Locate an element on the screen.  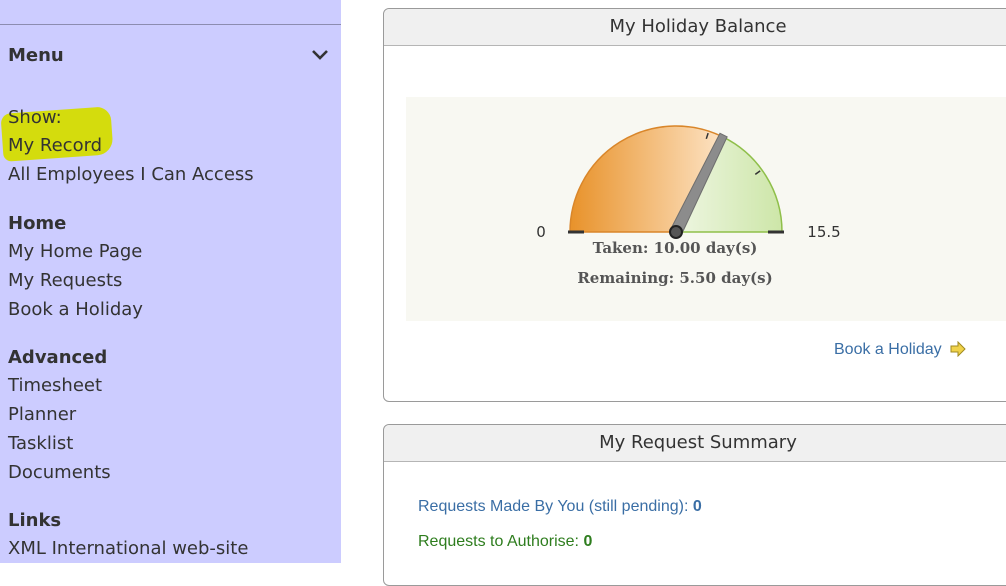
requests-authorise-count: 0 is located at coordinates (588, 541).